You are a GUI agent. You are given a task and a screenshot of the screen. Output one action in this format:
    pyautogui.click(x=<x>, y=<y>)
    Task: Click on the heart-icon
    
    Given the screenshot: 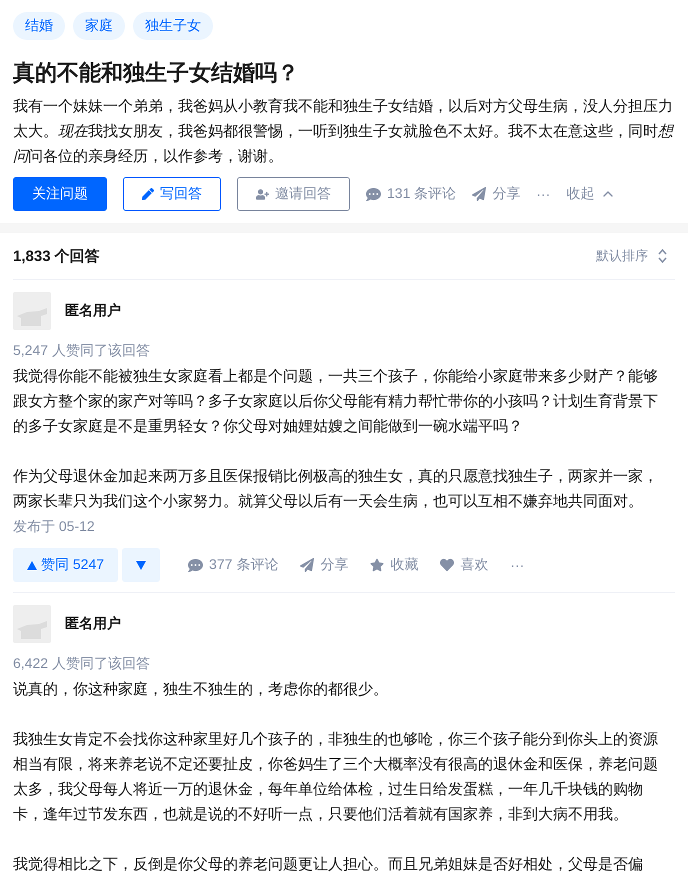 What is the action you would take?
    pyautogui.click(x=447, y=565)
    